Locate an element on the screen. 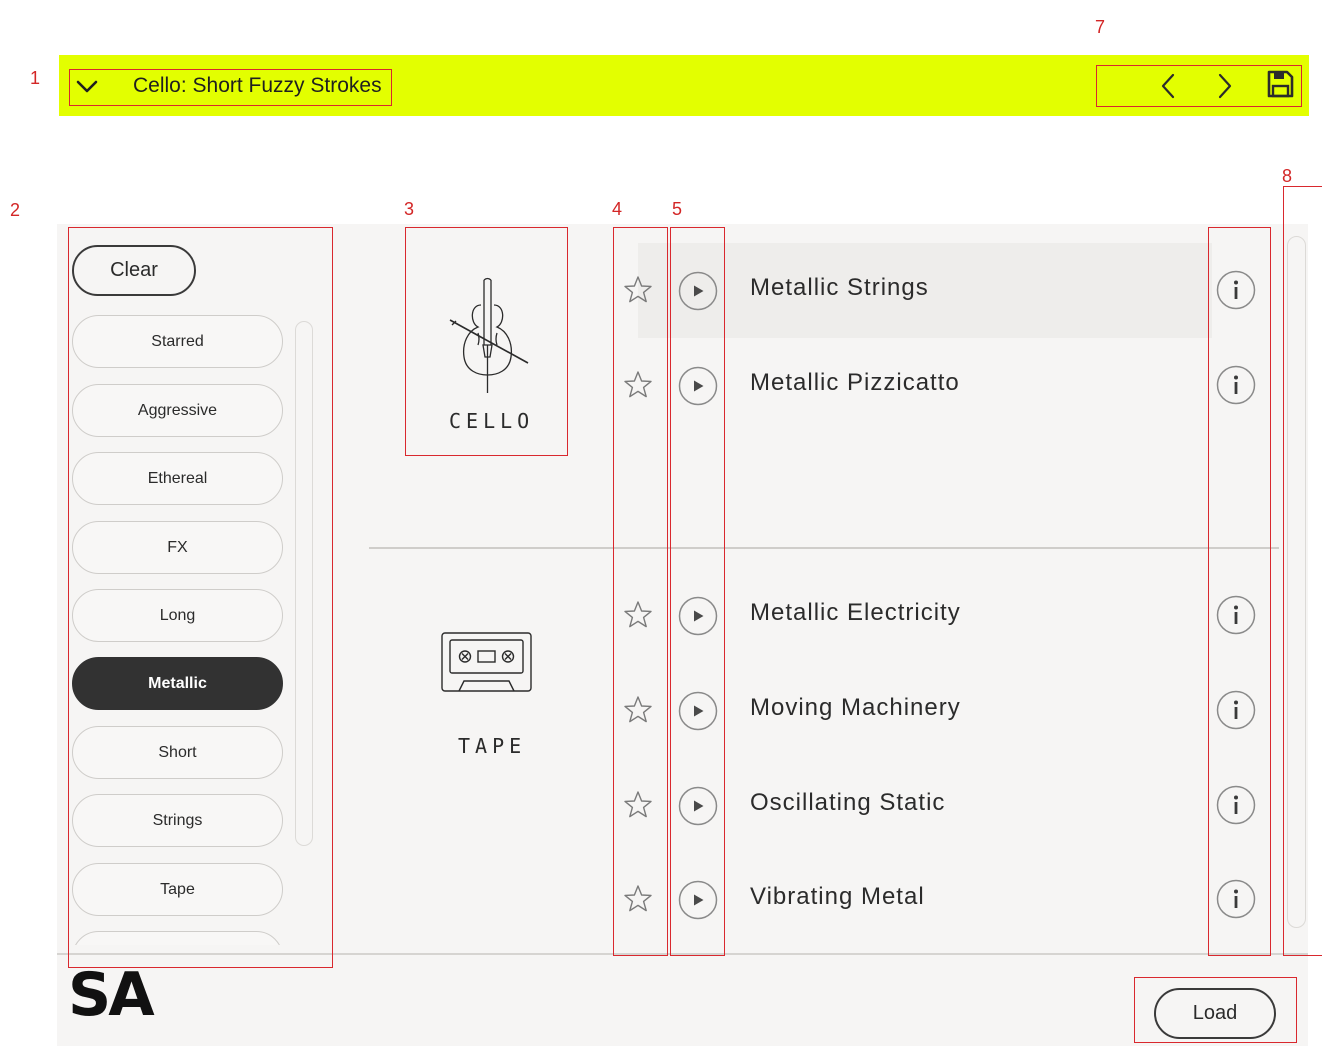 The image size is (1322, 1046). tag-filter-starred: Starred is located at coordinates (177, 341).